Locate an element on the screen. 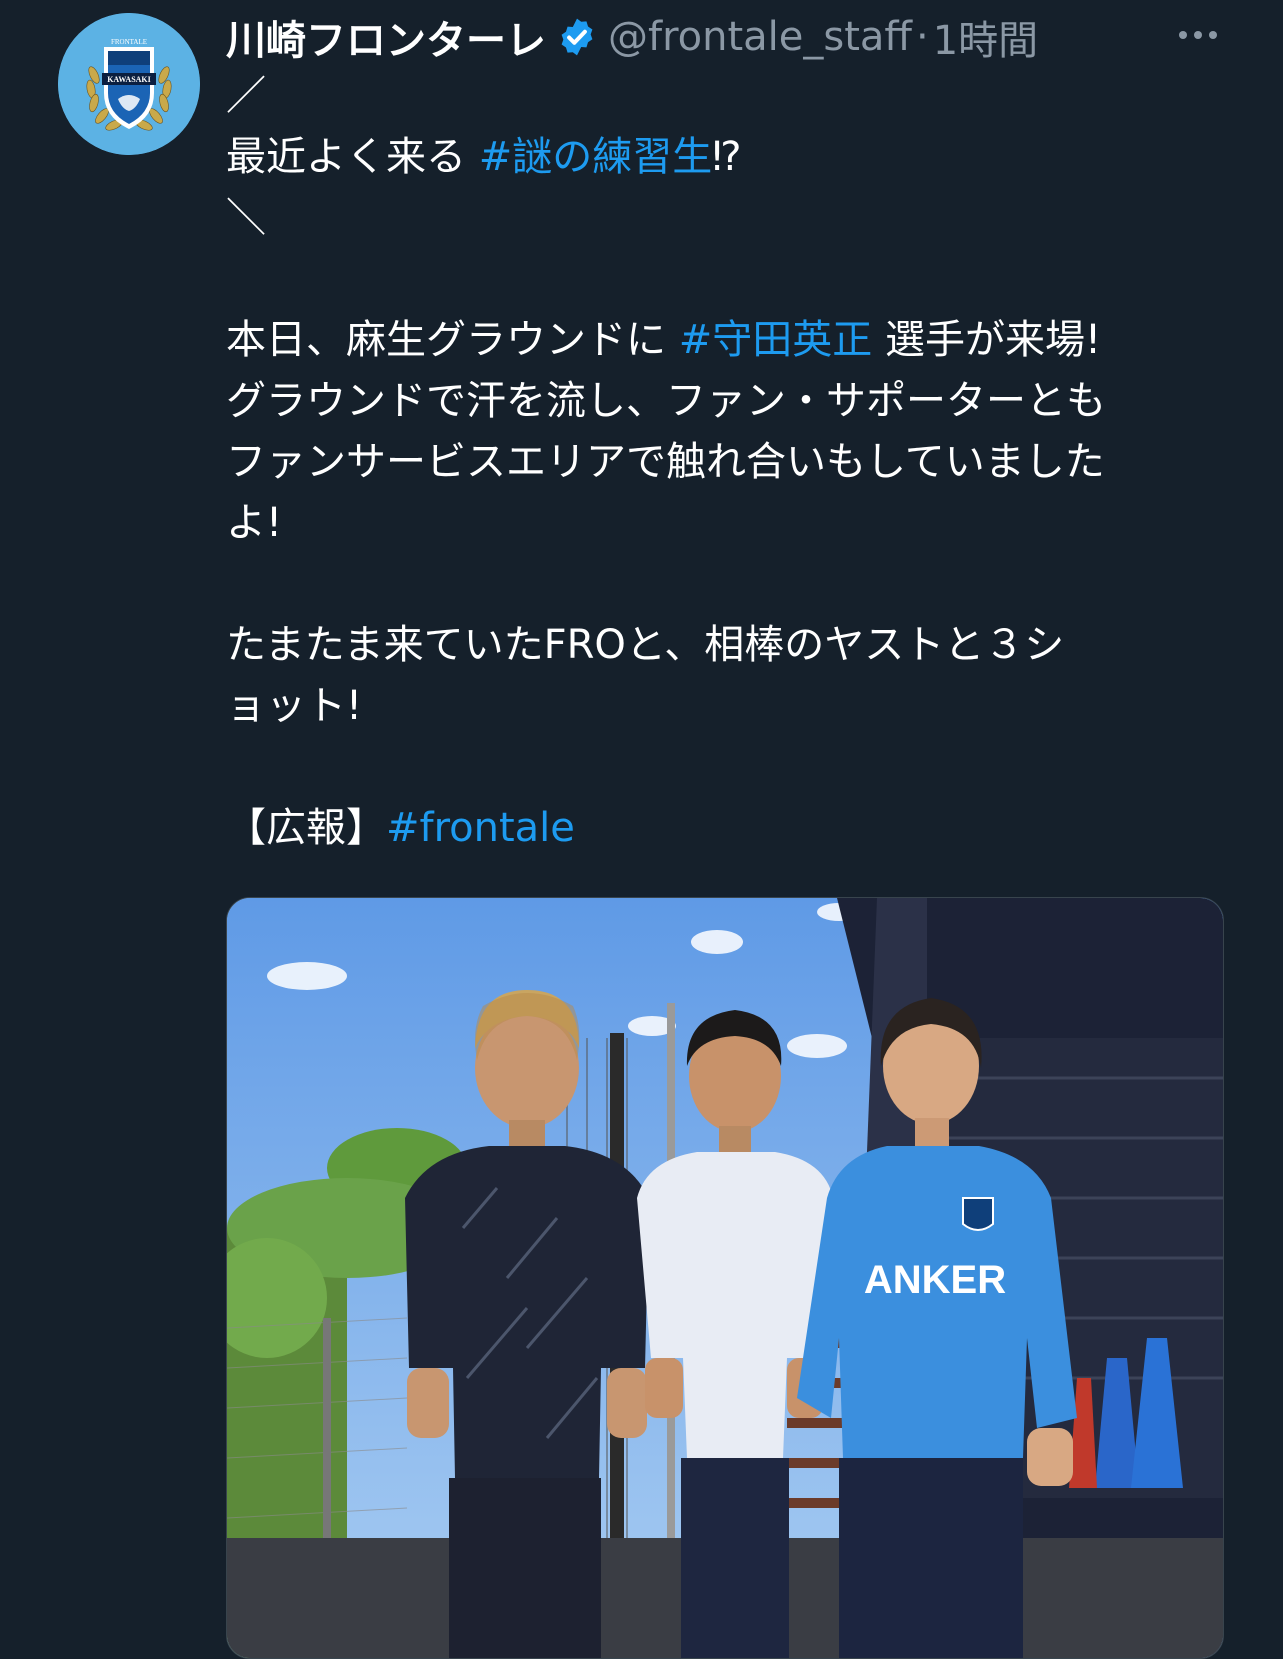  tweet-line: ／ is located at coordinates (721, 96).